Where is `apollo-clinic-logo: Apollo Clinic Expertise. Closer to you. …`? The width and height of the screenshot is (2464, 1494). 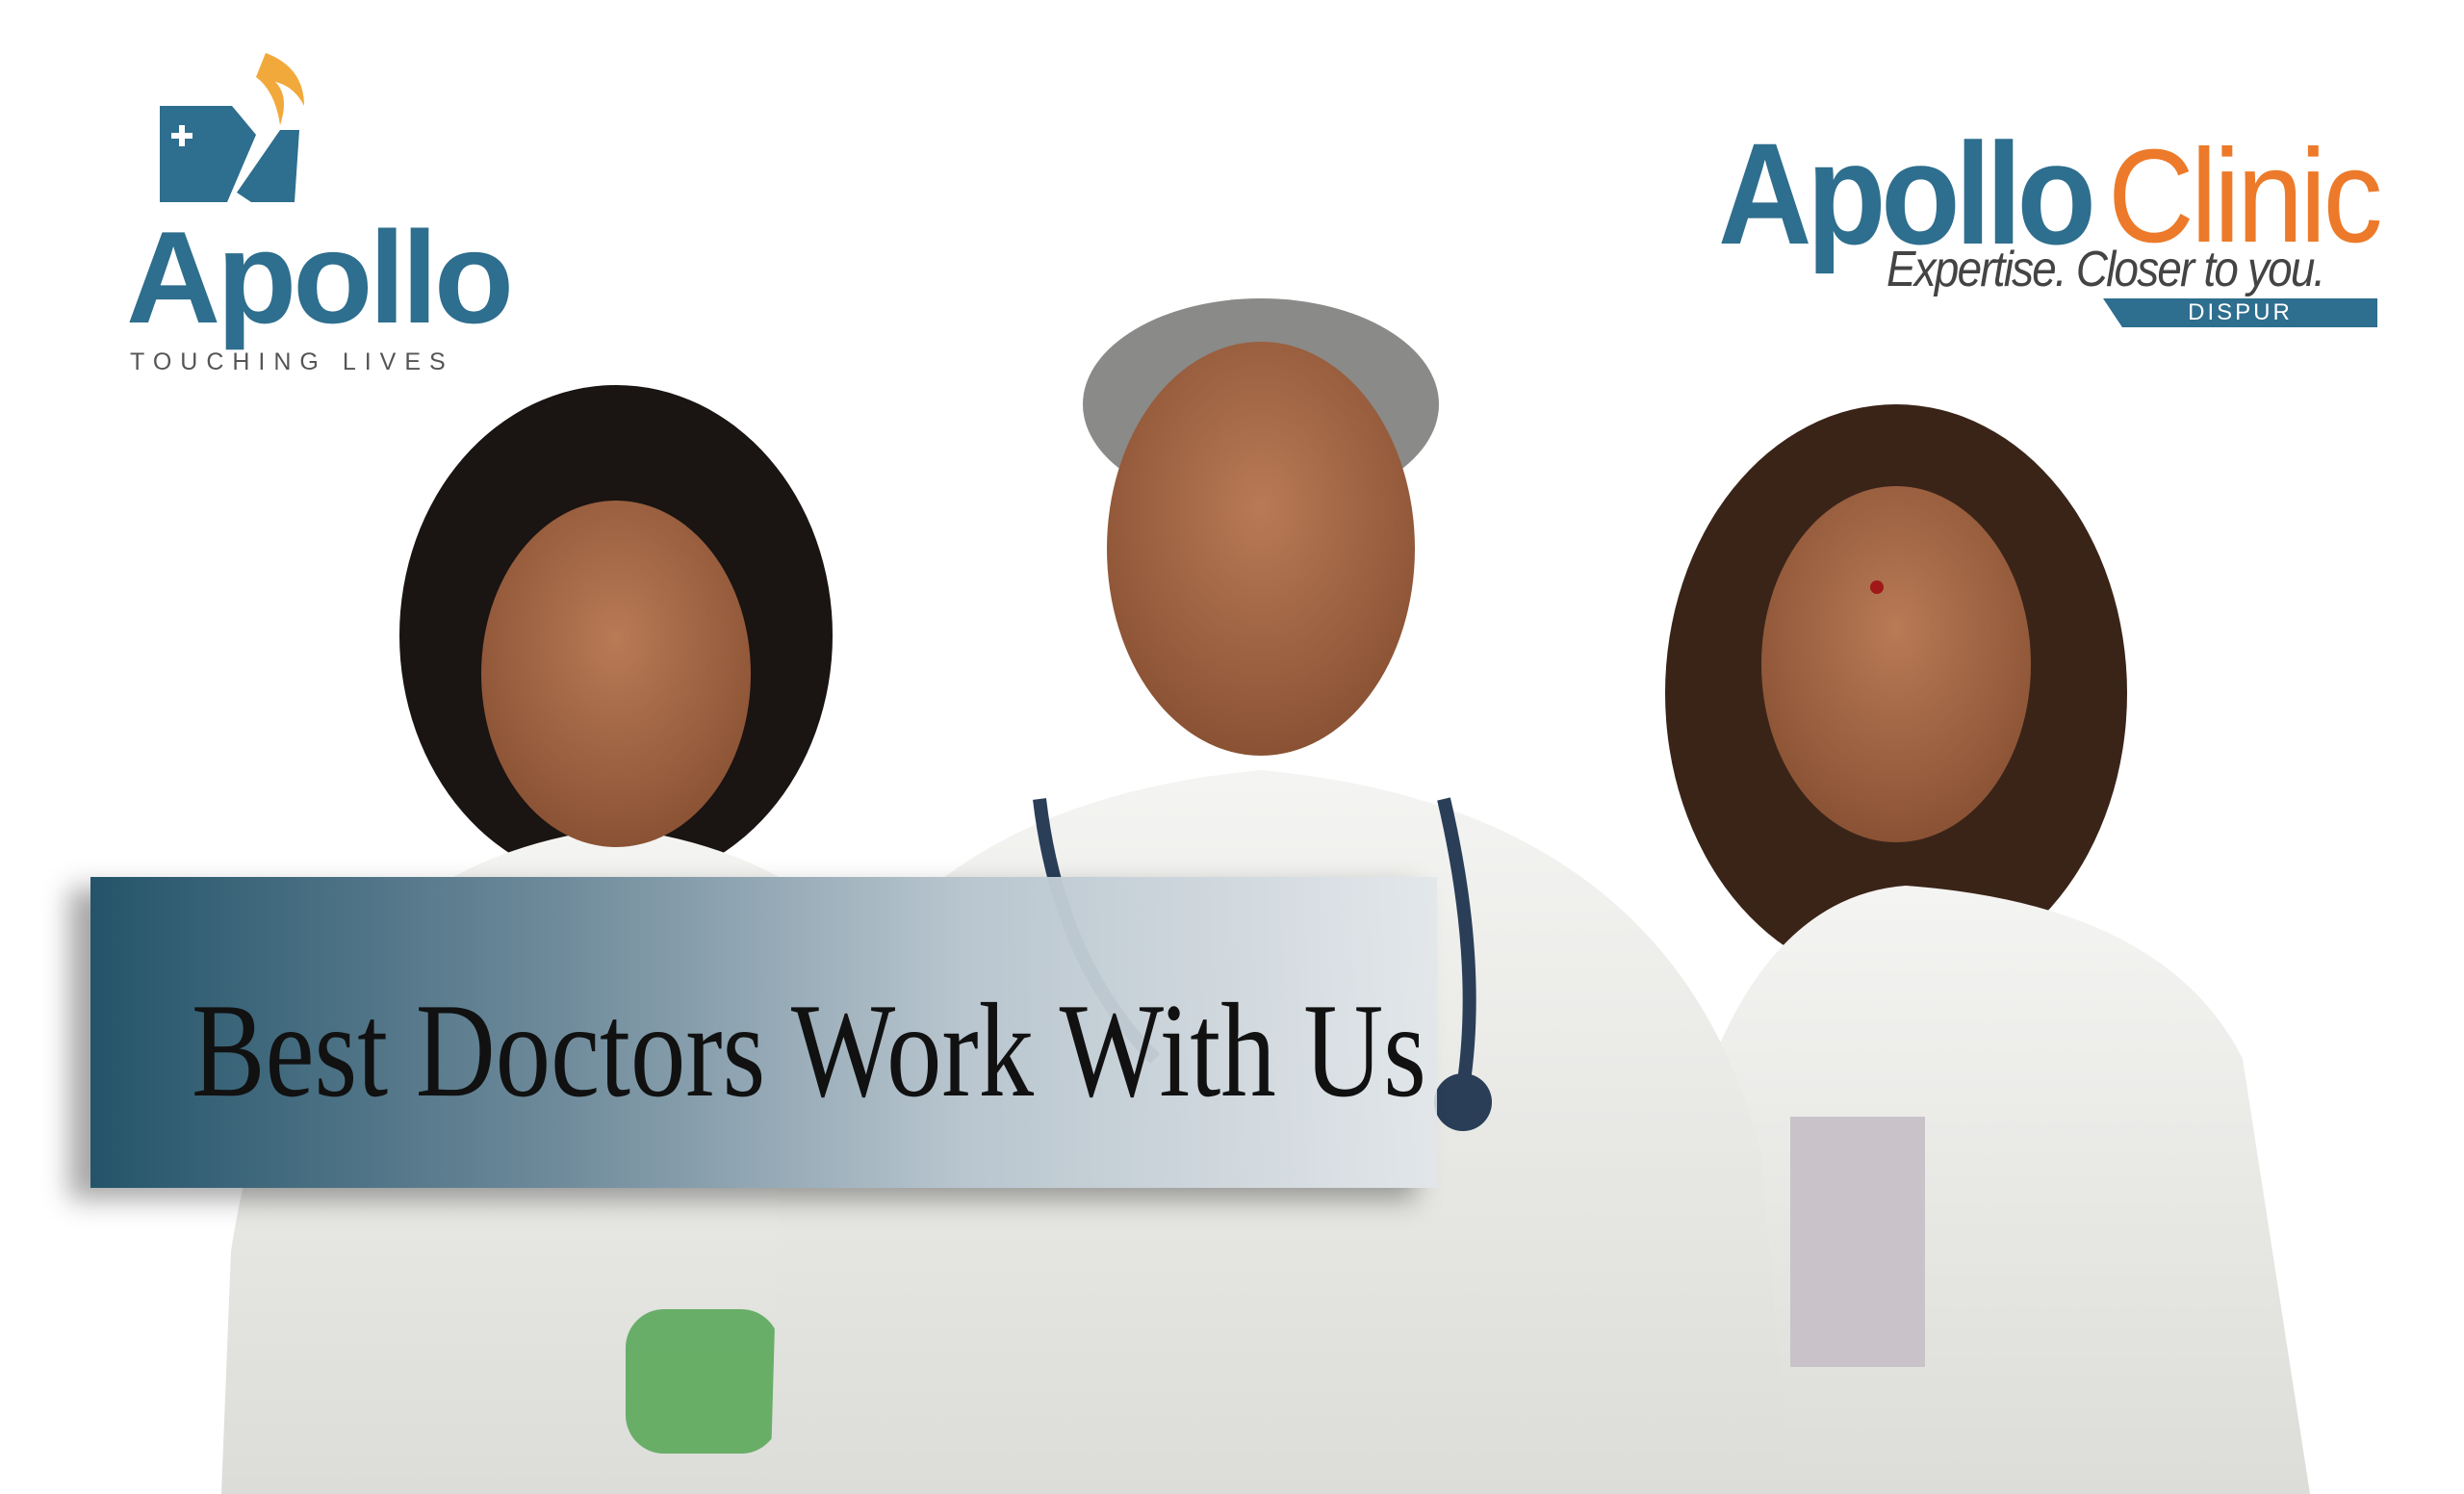 apollo-clinic-logo: Apollo Clinic Expertise. Closer to you. … is located at coordinates (2055, 227).